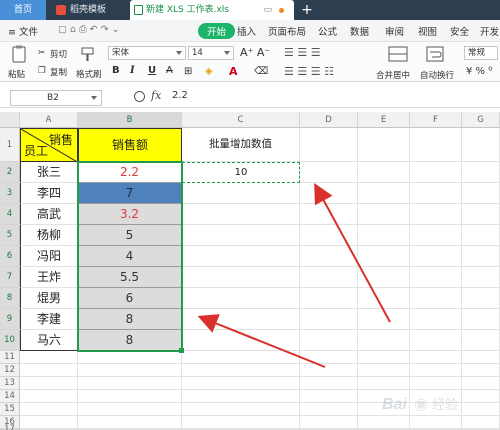  What do you see at coordinates (241, 120) in the screenshot?
I see `column-header-c: C` at bounding box center [241, 120].